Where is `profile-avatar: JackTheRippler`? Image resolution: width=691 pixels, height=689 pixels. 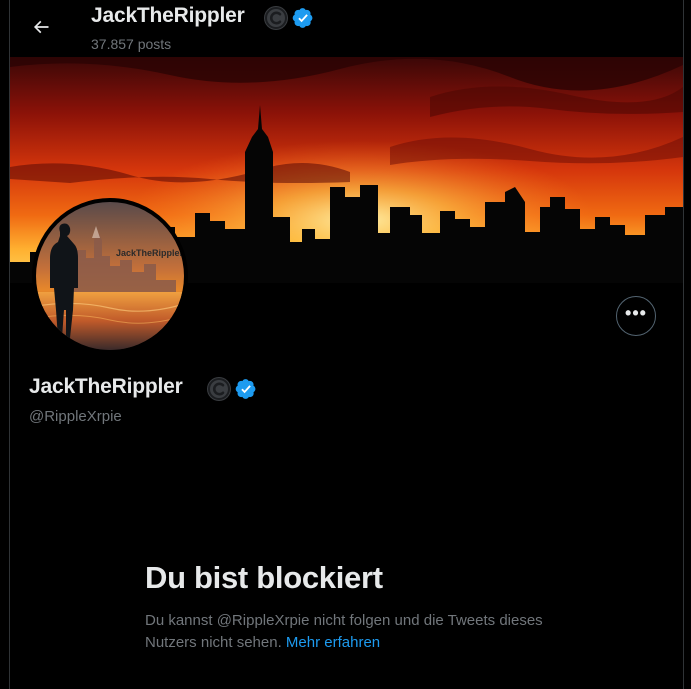 profile-avatar: JackTheRippler is located at coordinates (110, 276).